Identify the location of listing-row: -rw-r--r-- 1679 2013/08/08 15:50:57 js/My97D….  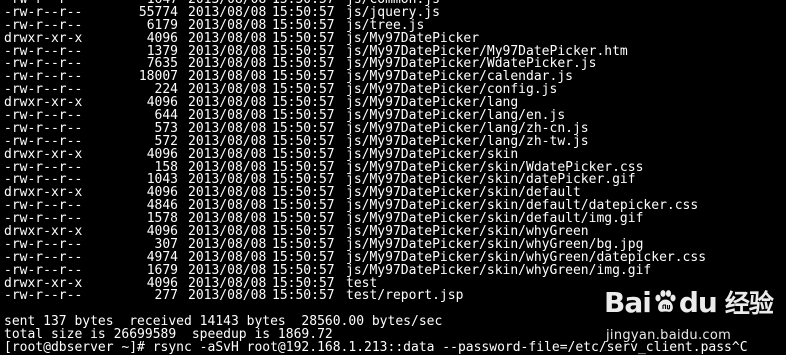
(393, 270).